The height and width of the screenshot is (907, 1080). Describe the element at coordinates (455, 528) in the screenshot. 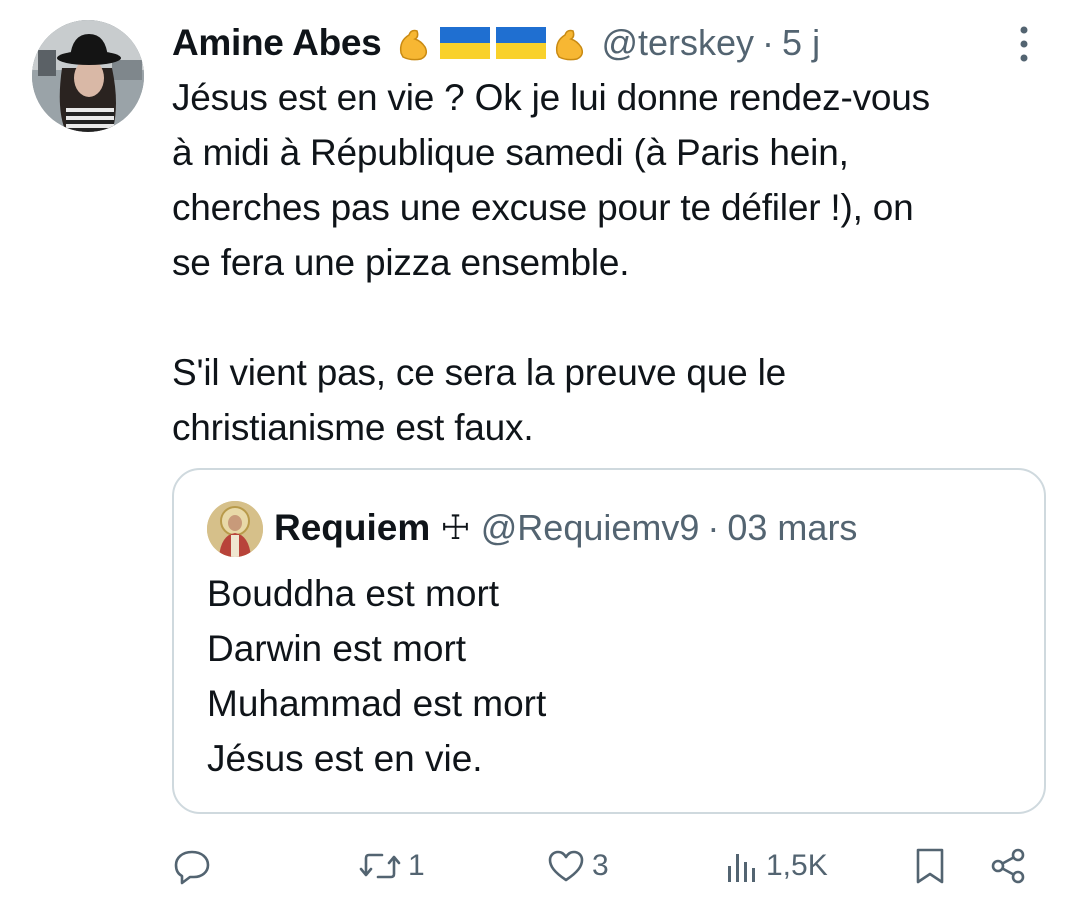

I see `cross-emoji: ☩` at that location.